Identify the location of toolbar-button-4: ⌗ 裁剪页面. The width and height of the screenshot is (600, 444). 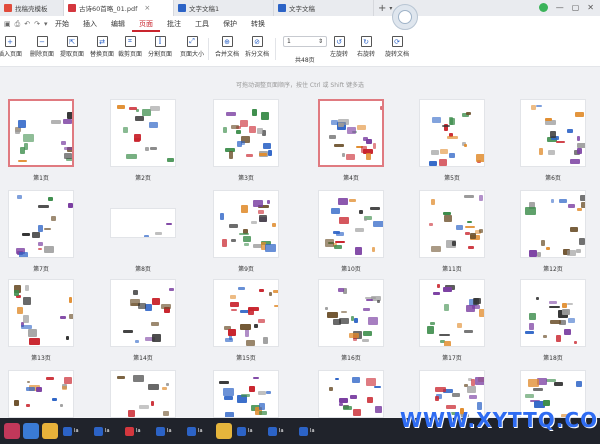
(130, 47).